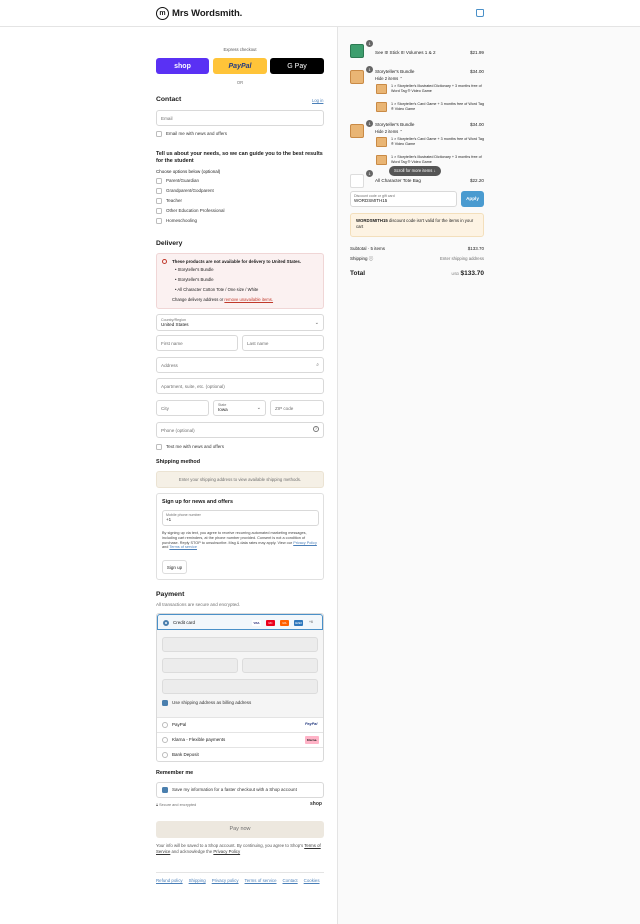 The width and height of the screenshot is (640, 924). What do you see at coordinates (316, 323) in the screenshot?
I see `chevron-down-icon: ⌄` at bounding box center [316, 323].